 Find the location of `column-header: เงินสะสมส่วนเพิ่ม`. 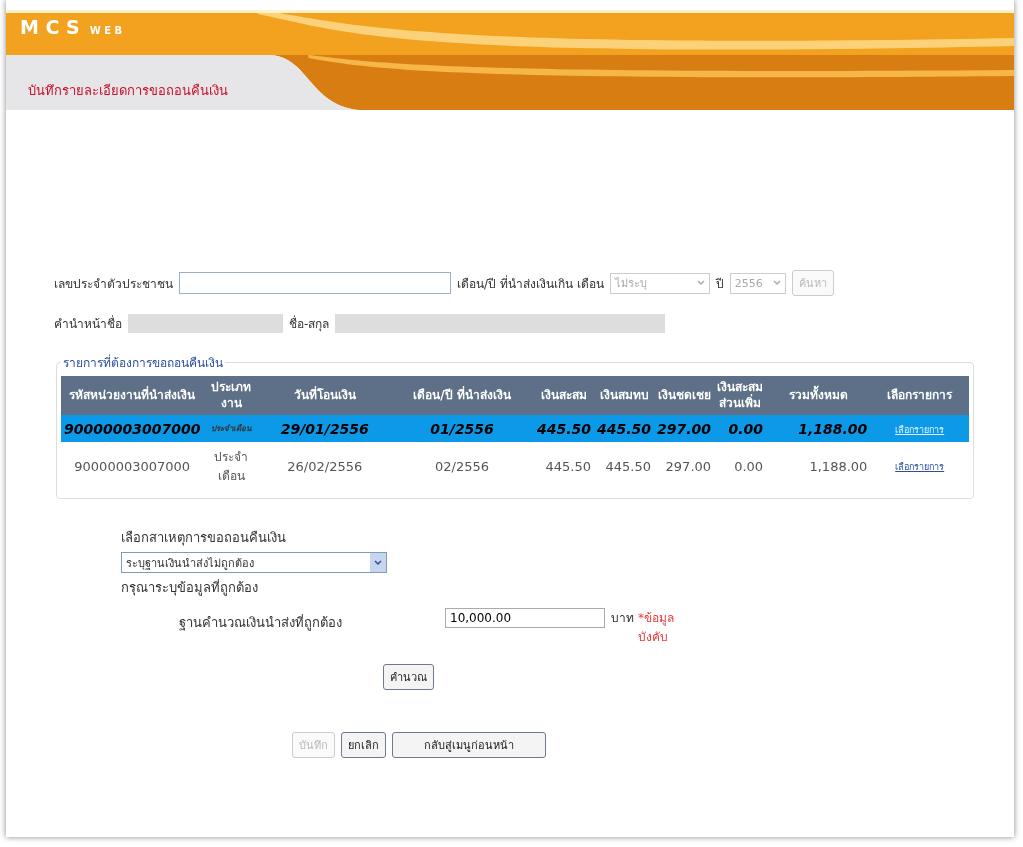

column-header: เงินสะสมส่วนเพิ่ม is located at coordinates (740, 396).